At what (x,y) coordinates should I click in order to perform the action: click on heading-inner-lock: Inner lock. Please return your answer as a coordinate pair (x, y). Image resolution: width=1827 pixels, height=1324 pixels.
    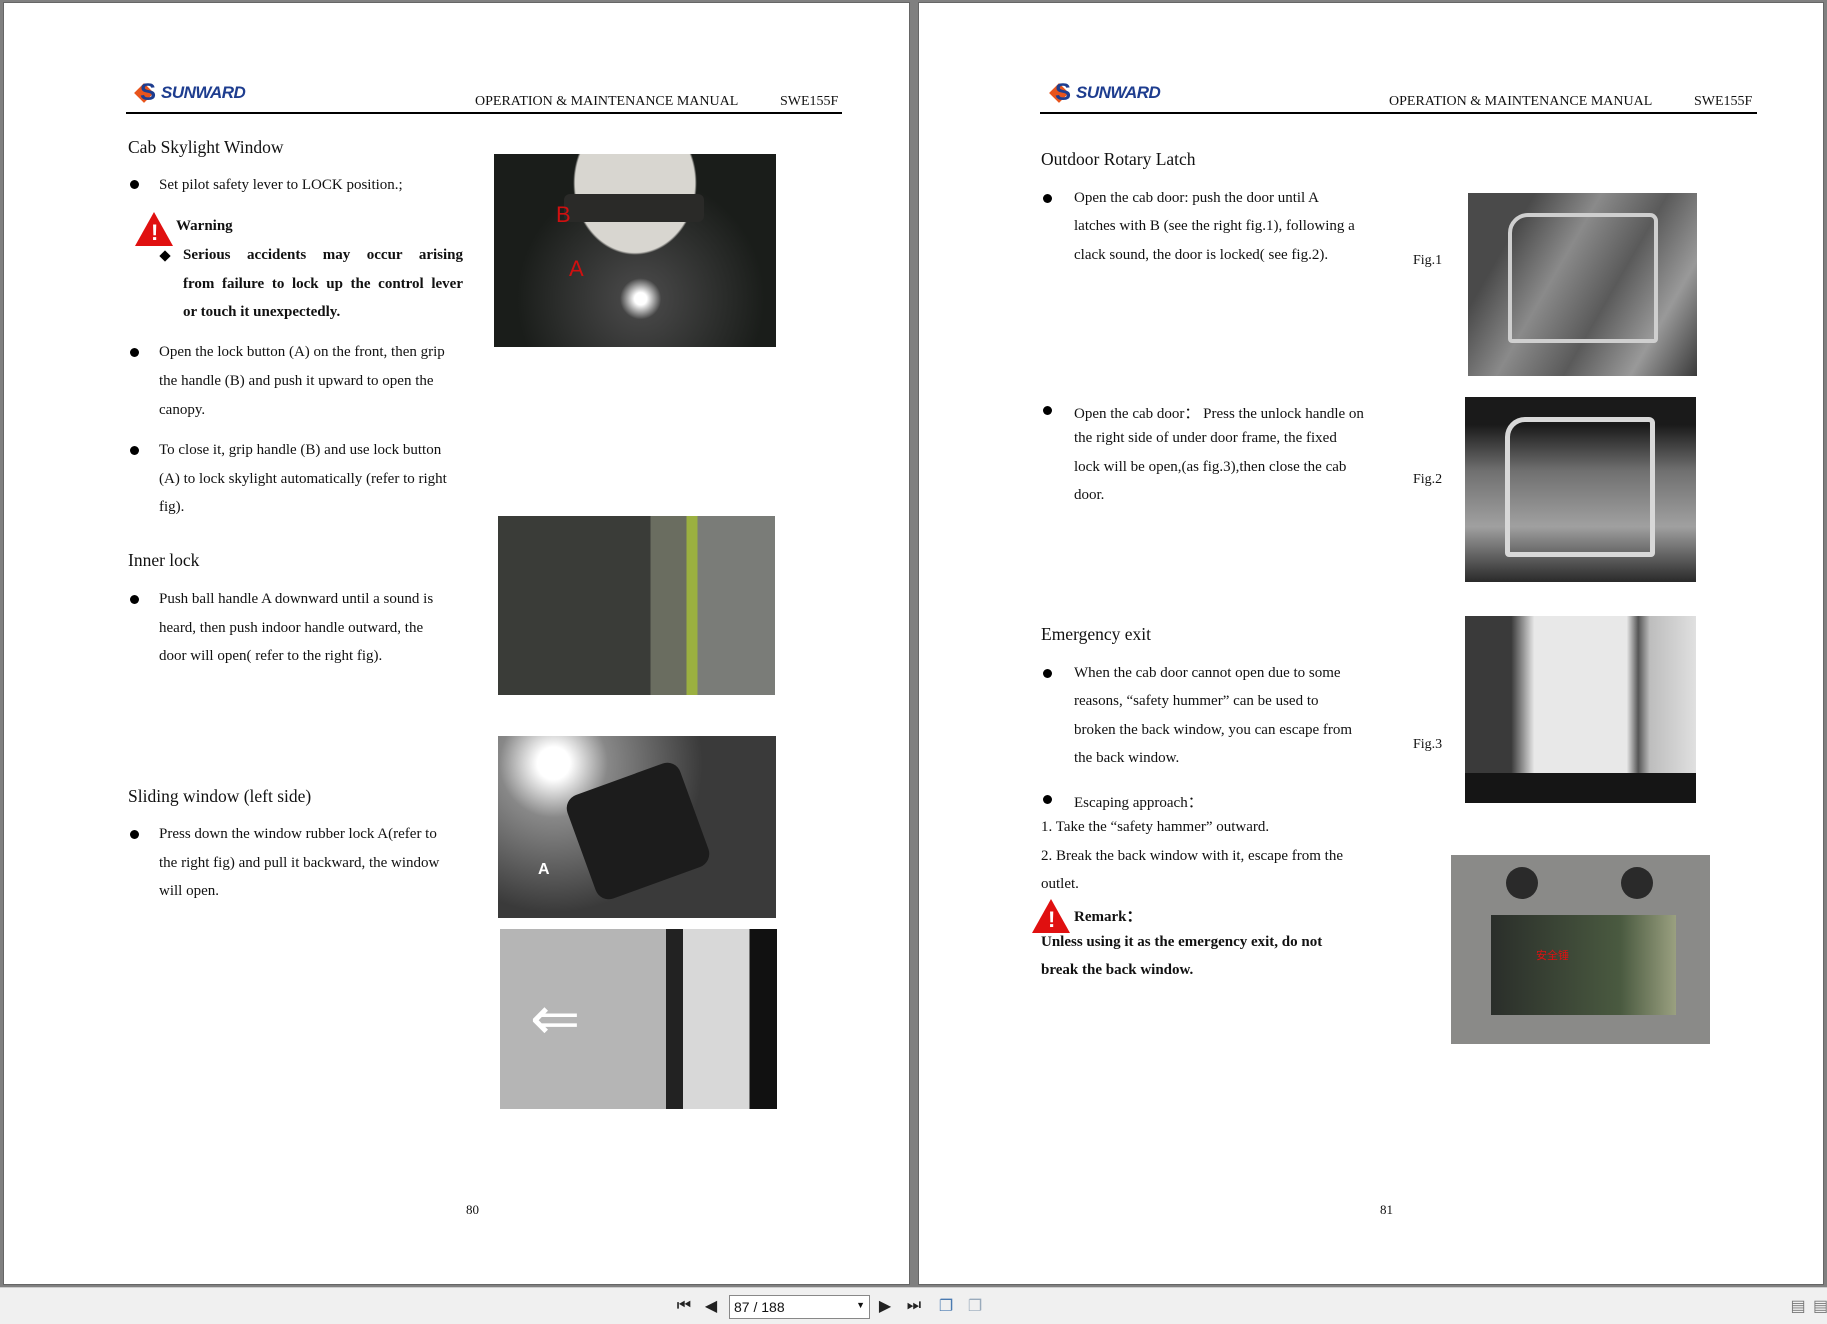
    Looking at the image, I should click on (164, 560).